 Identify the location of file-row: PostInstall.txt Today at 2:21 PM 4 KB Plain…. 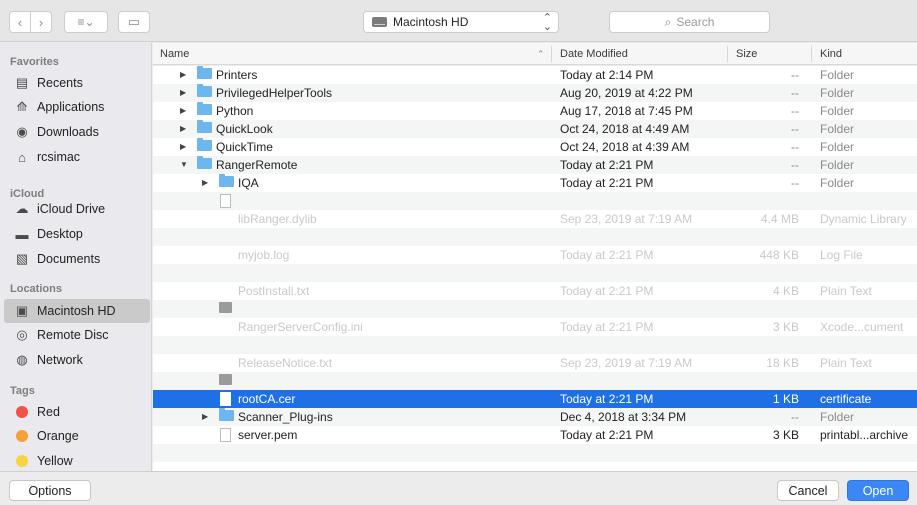
(535, 291).